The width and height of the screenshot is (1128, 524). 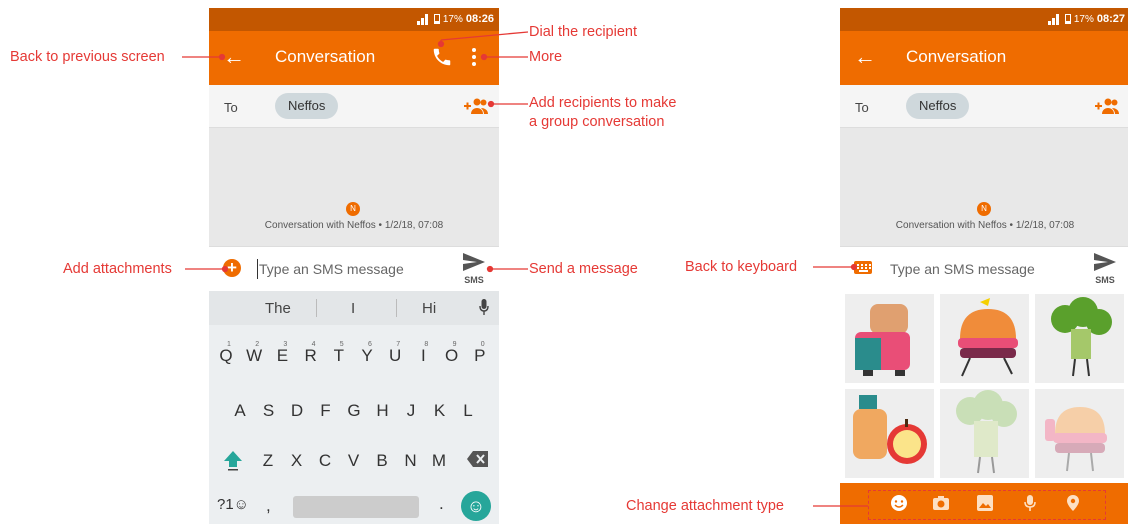 I want to click on callout-back: Back to previous screen, so click(x=87, y=57).